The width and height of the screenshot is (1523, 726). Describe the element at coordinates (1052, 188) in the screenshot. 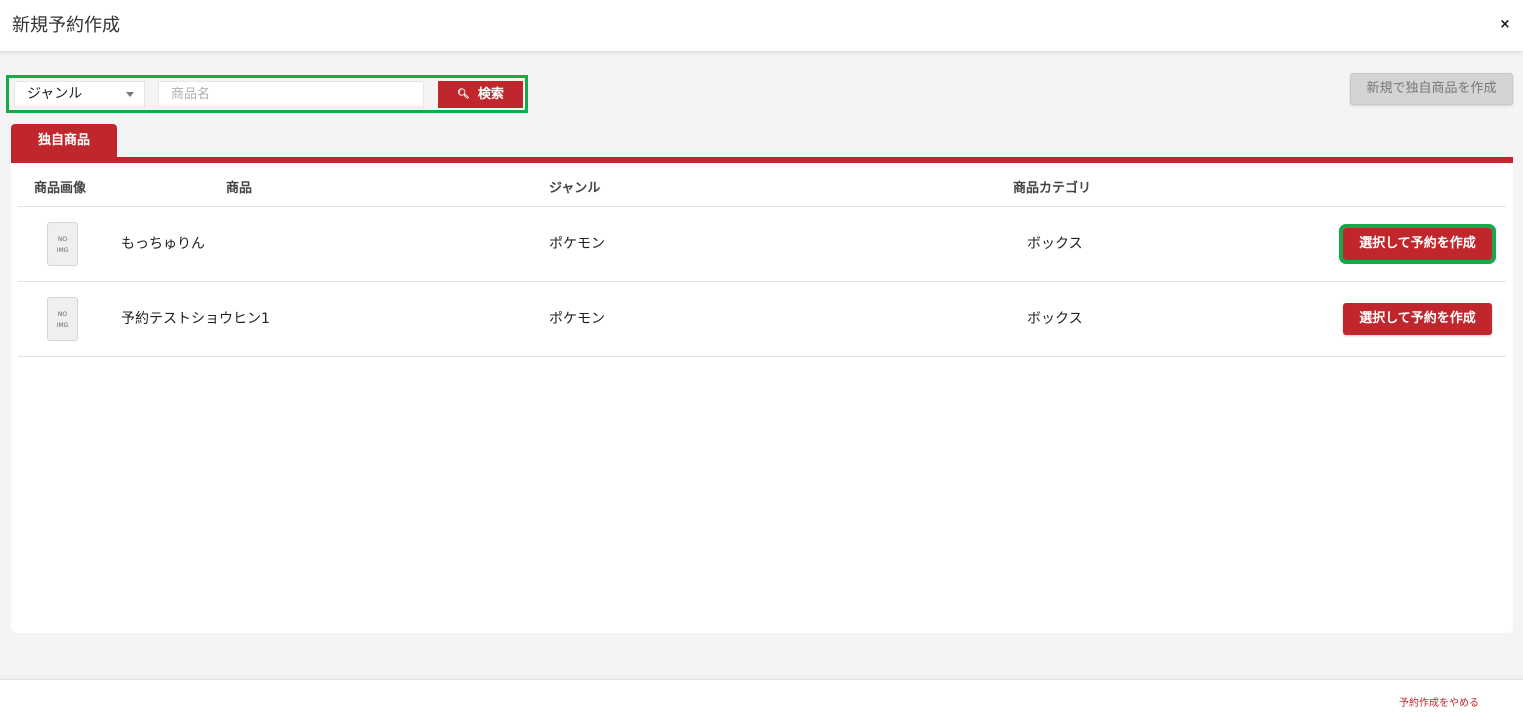

I see `header-category: 商品カテゴリ` at that location.